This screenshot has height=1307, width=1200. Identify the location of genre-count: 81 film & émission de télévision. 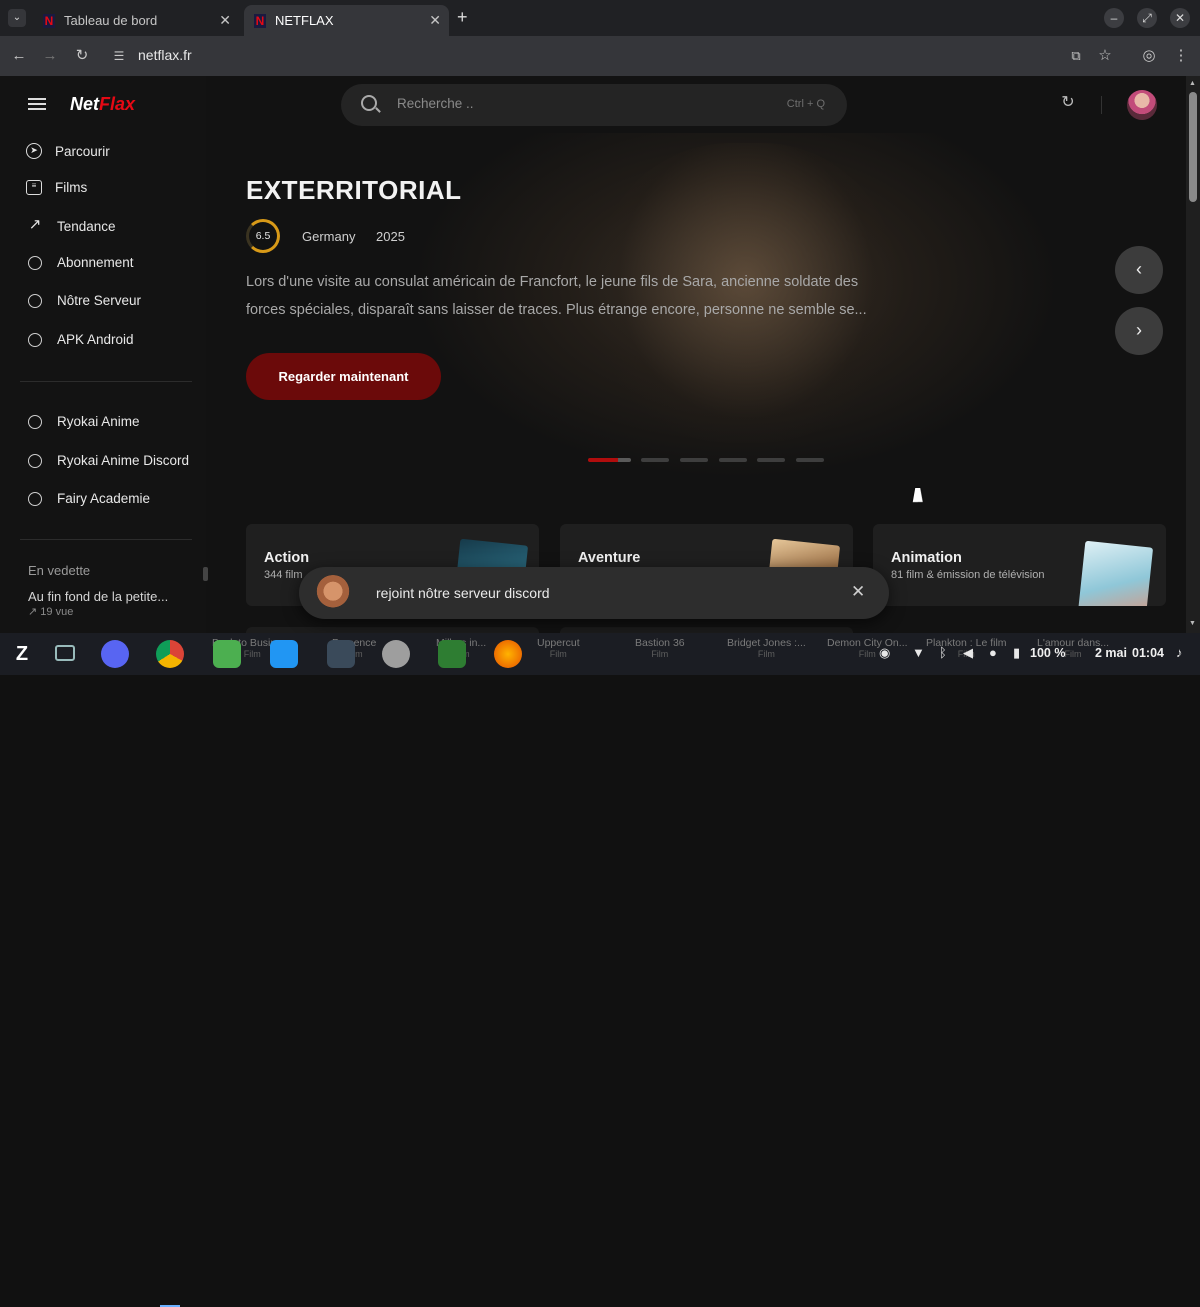
(968, 575).